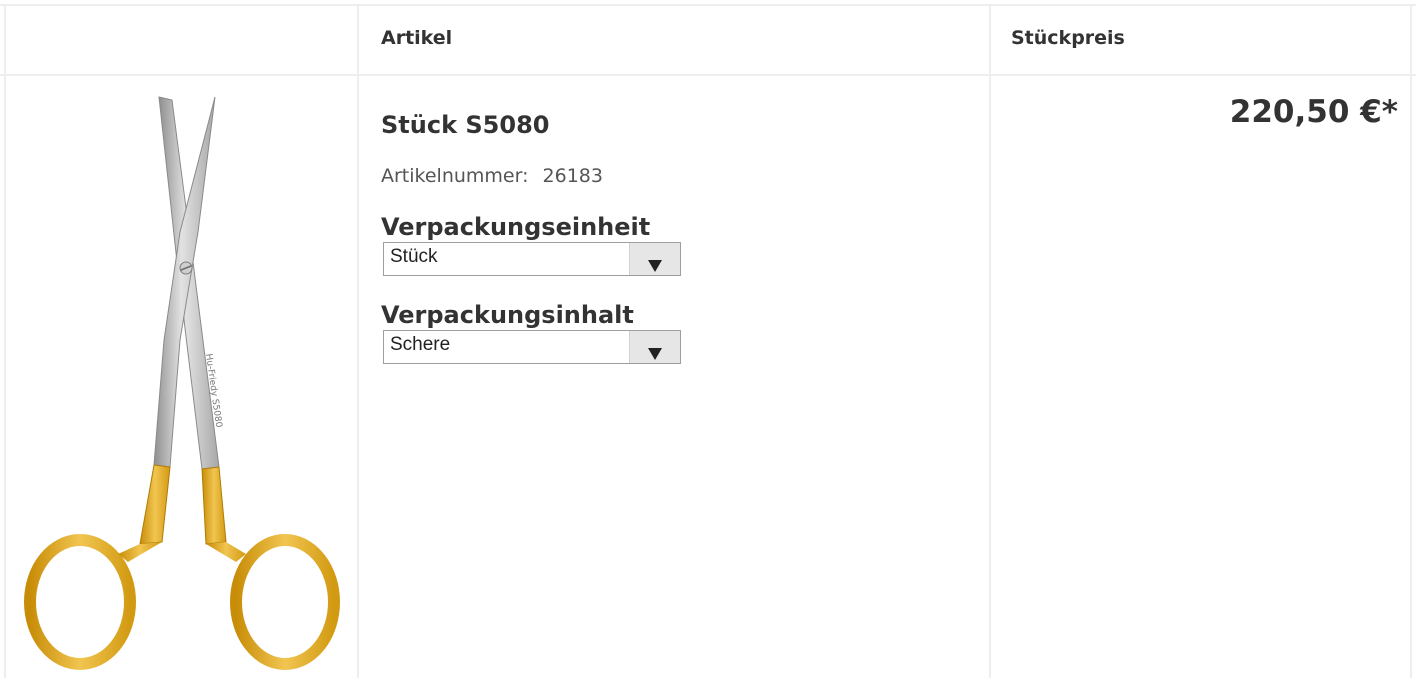 This screenshot has width=1416, height=678. I want to click on article-number-label: Artikelnummer:, so click(455, 176).